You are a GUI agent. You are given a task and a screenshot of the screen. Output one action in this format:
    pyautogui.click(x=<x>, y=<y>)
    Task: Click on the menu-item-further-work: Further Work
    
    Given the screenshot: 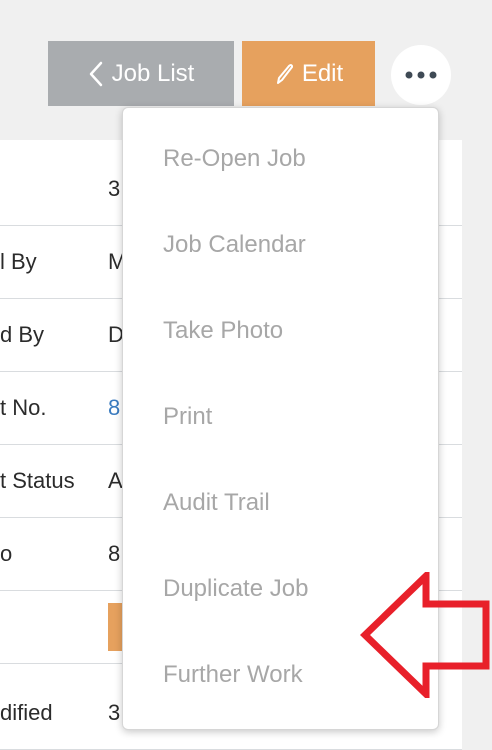 What is the action you would take?
    pyautogui.click(x=233, y=675)
    